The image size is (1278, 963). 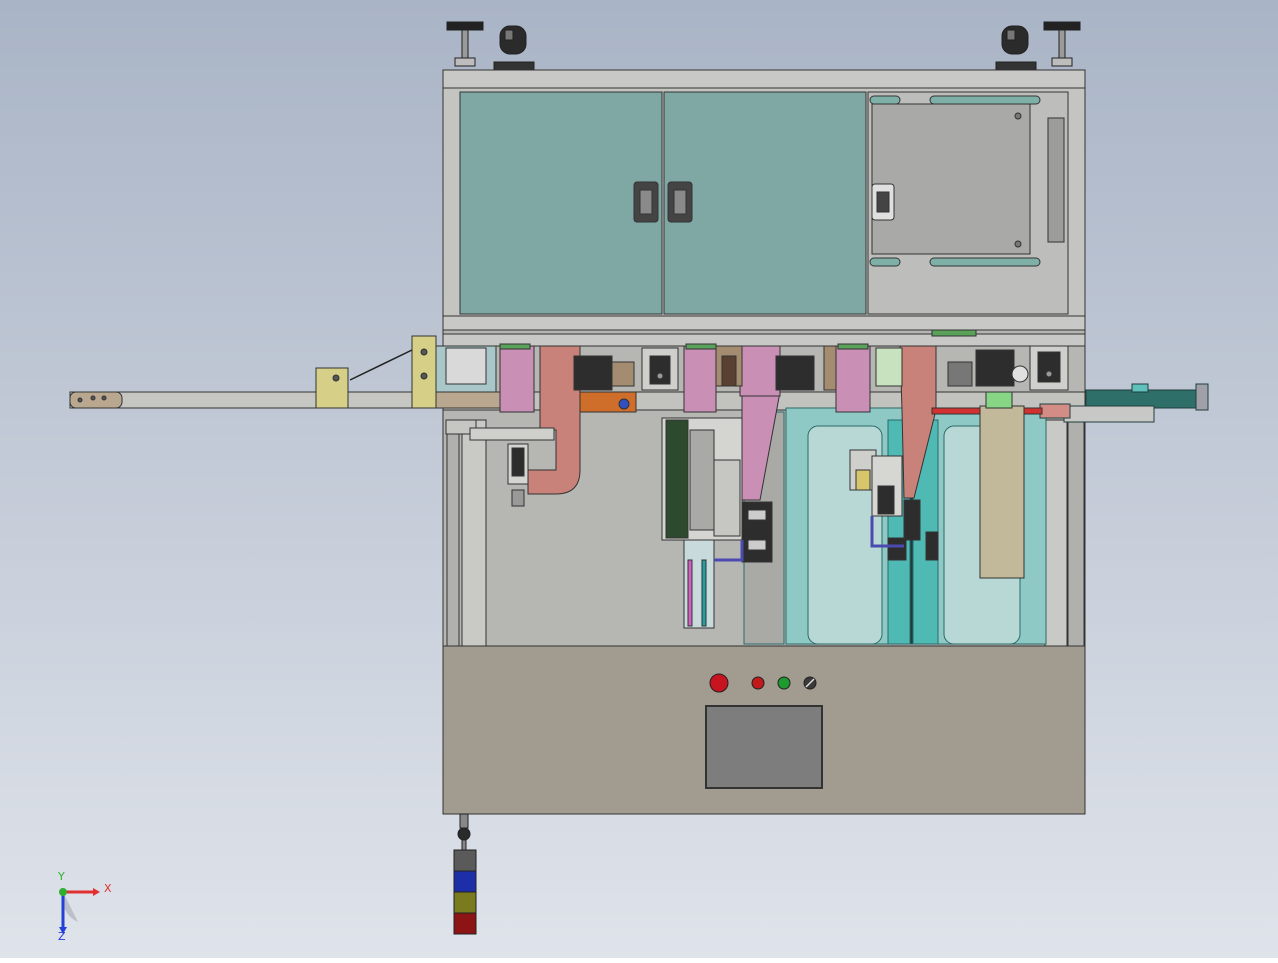 I want to click on top-beam, so click(x=764, y=340).